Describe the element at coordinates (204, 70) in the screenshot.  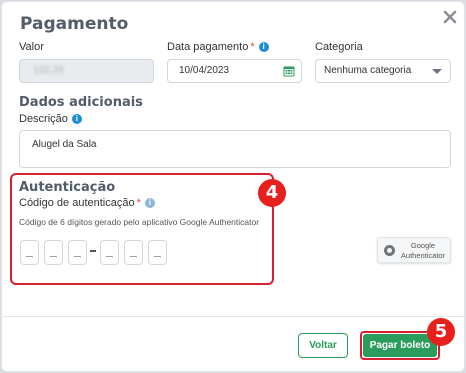
I see `data-pagamento-value: 10/04/2023` at that location.